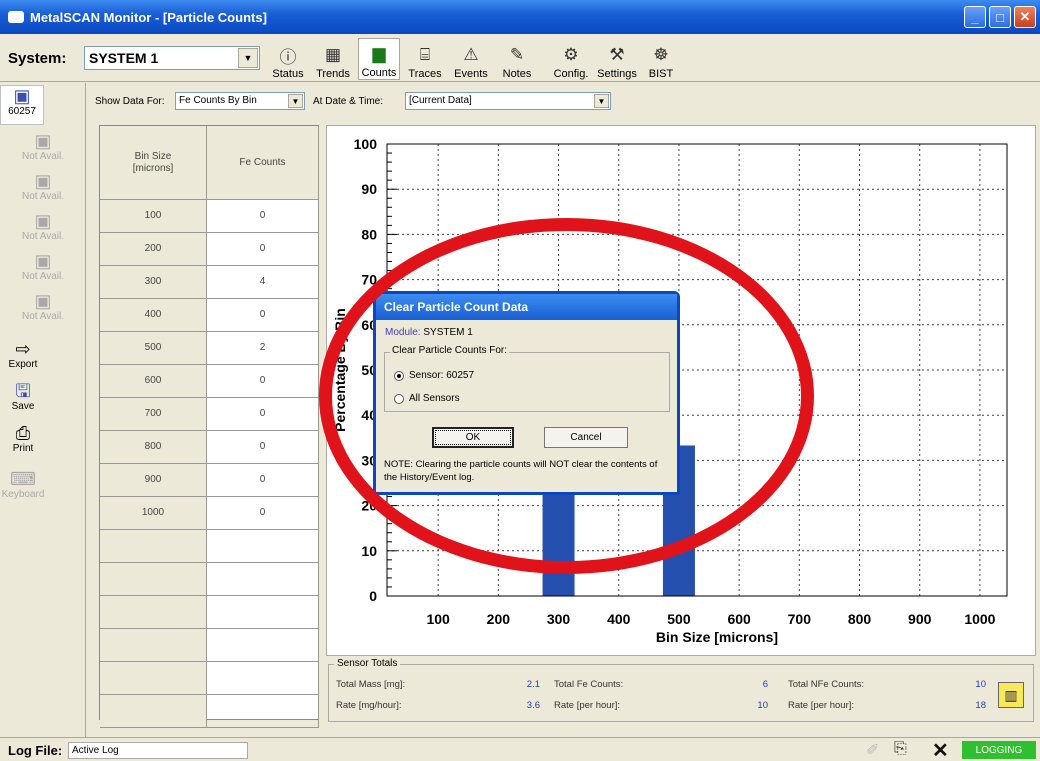  Describe the element at coordinates (872, 750) in the screenshot. I see `clear-log-icon: ✐` at that location.